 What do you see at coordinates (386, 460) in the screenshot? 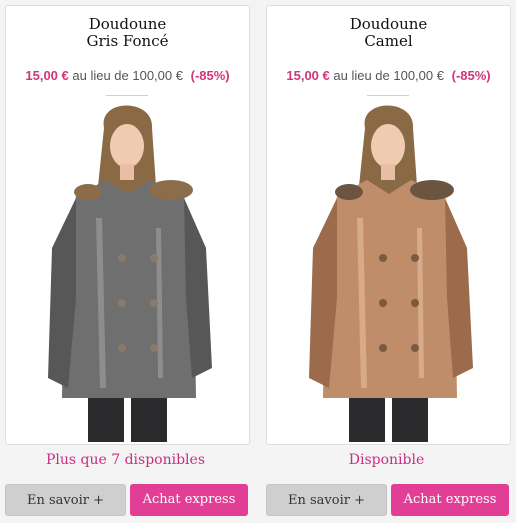
I see `availability-text: Disponible` at bounding box center [386, 460].